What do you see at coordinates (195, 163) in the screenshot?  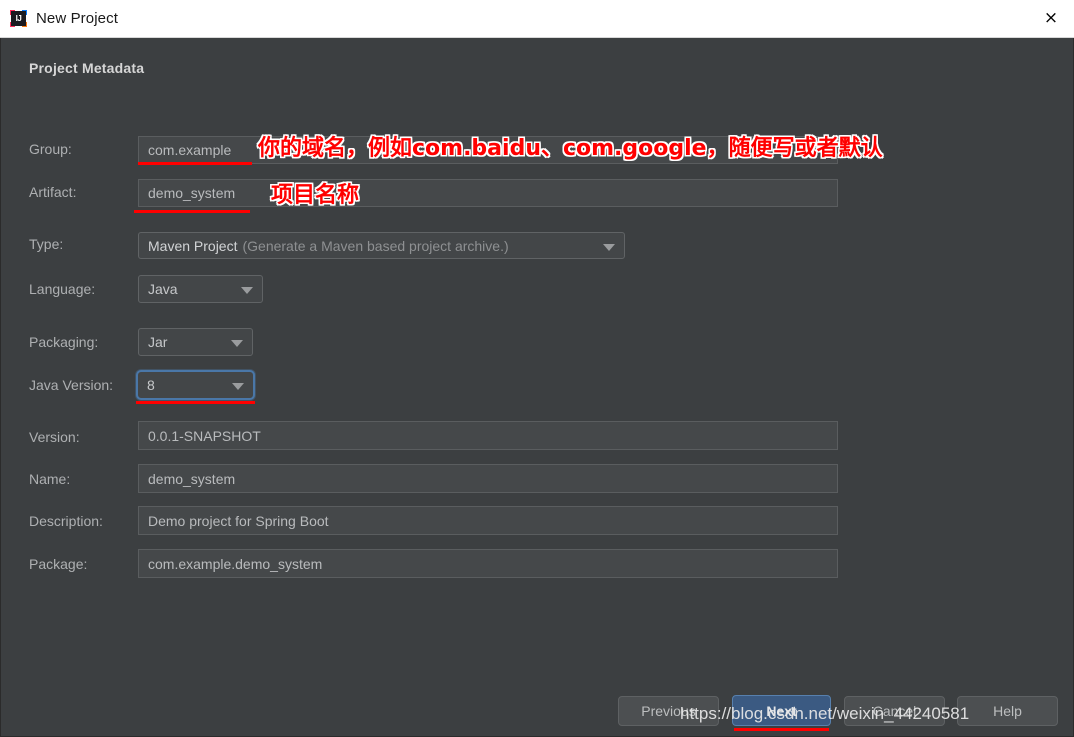 I see `group-highlight-underline` at bounding box center [195, 163].